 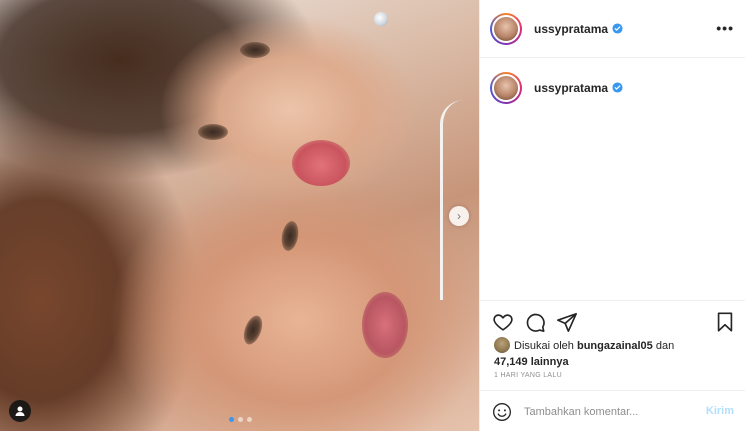 I want to click on smiley-icon, so click(x=502, y=412).